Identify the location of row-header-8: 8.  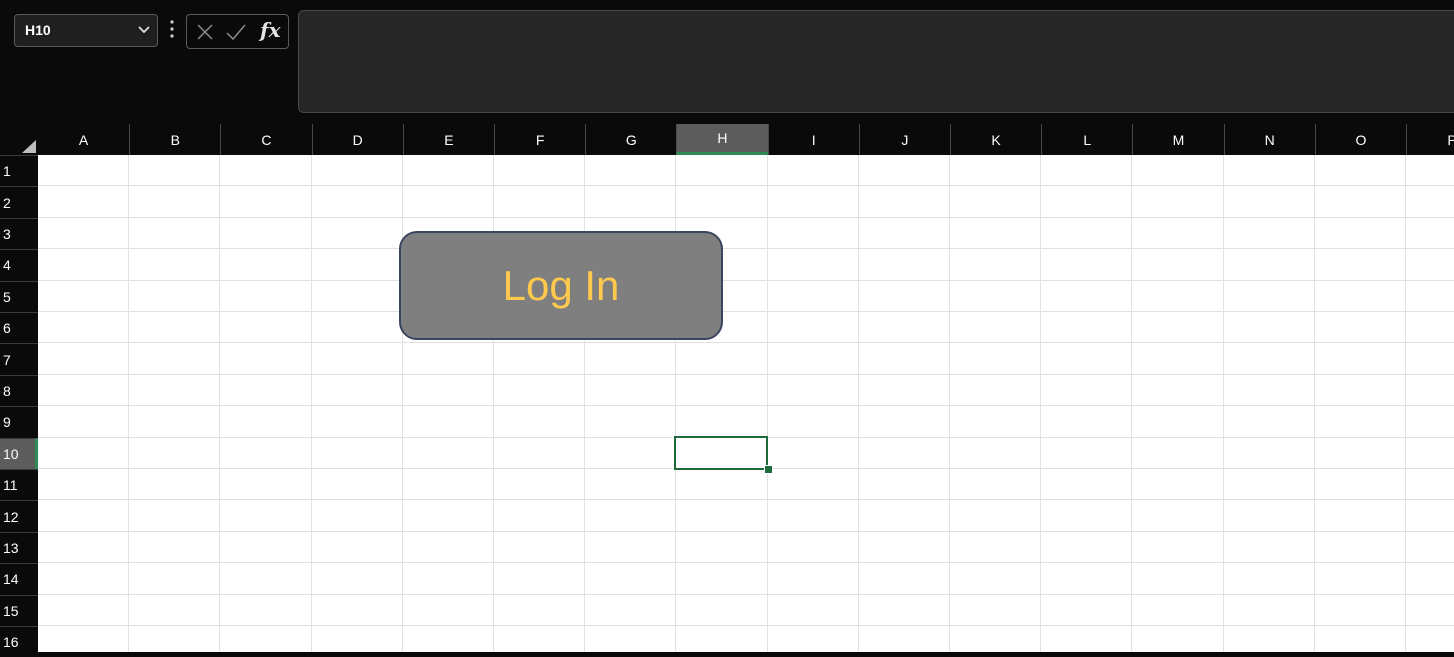
(19, 390).